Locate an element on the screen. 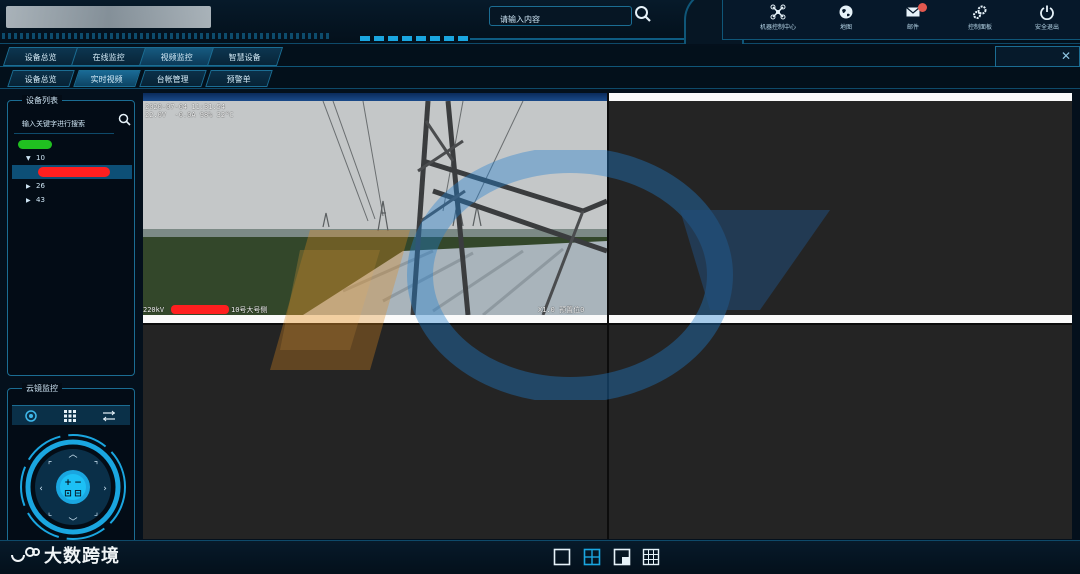 The height and width of the screenshot is (574, 1080). toolbar-label: 地图 is located at coordinates (845, 27).